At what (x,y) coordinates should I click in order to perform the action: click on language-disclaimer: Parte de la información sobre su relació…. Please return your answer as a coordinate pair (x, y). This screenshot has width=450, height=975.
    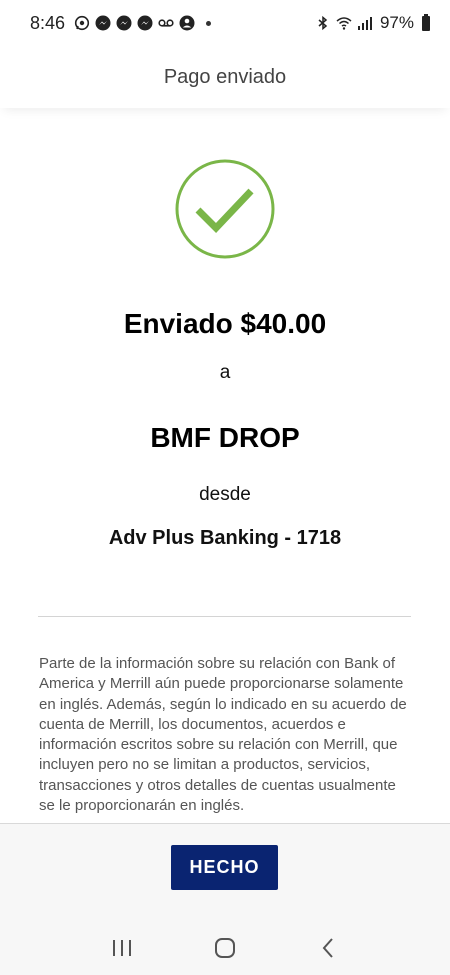
    Looking at the image, I should click on (223, 735).